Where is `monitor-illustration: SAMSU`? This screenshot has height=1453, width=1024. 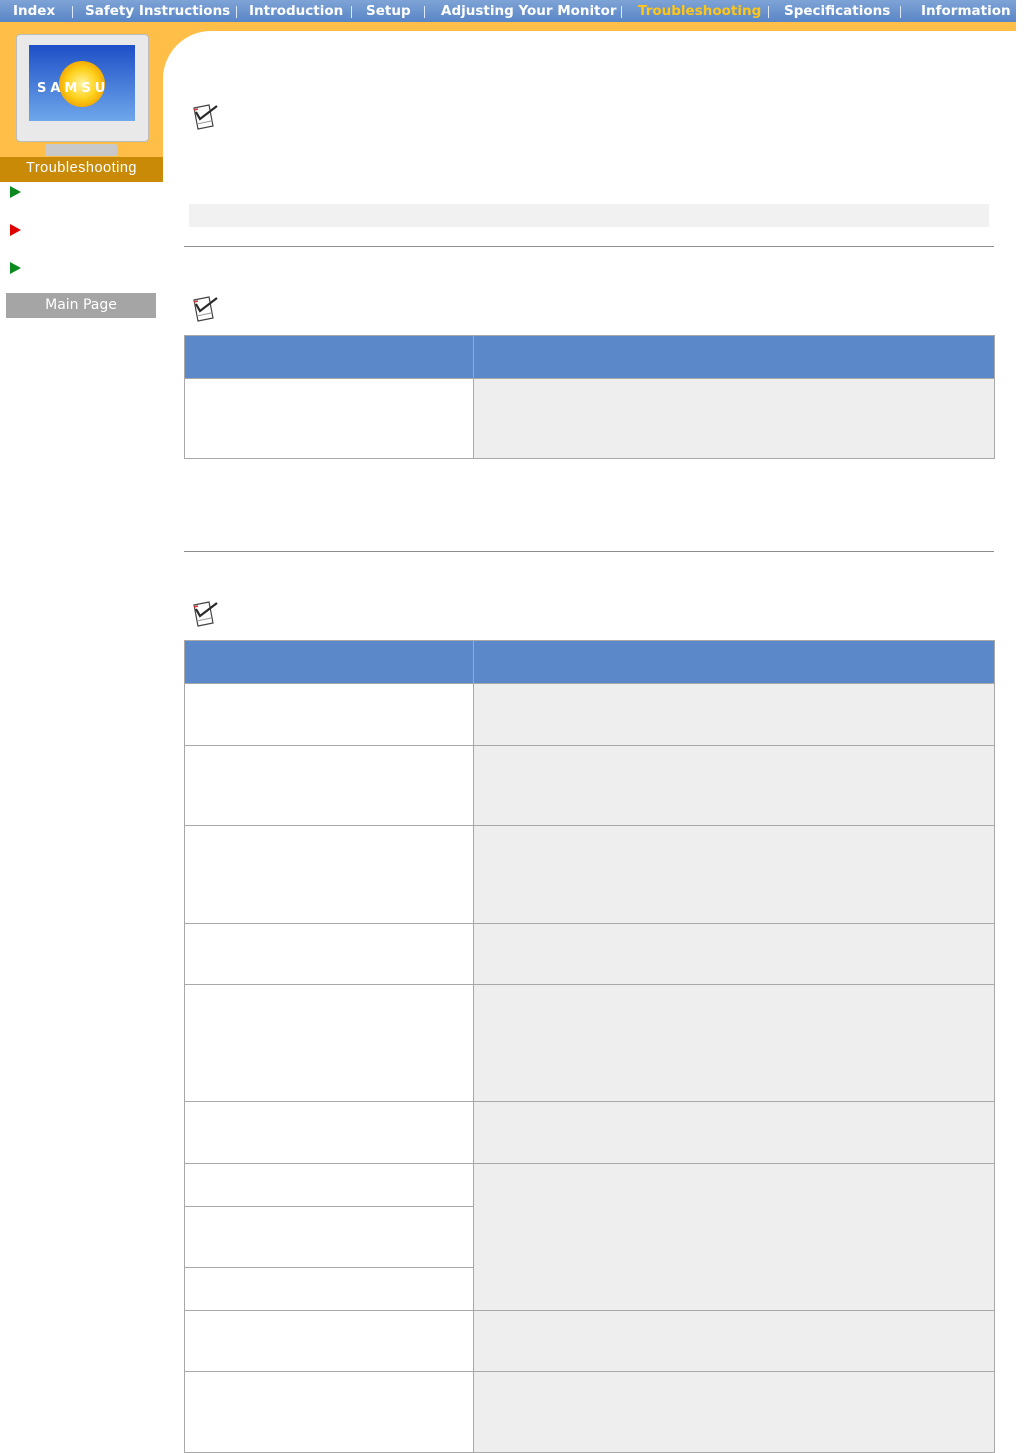
monitor-illustration: SAMSU is located at coordinates (82, 88).